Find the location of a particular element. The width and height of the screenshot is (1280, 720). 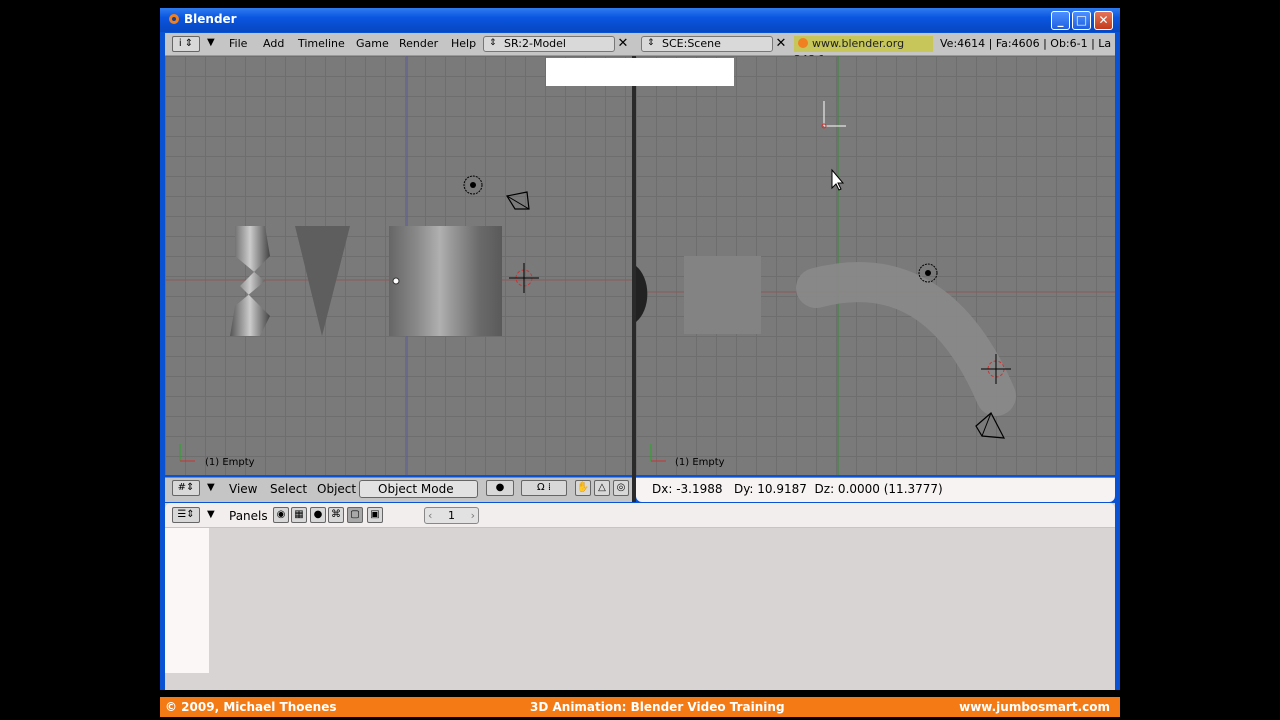

shading-icon: ● is located at coordinates (318, 515).